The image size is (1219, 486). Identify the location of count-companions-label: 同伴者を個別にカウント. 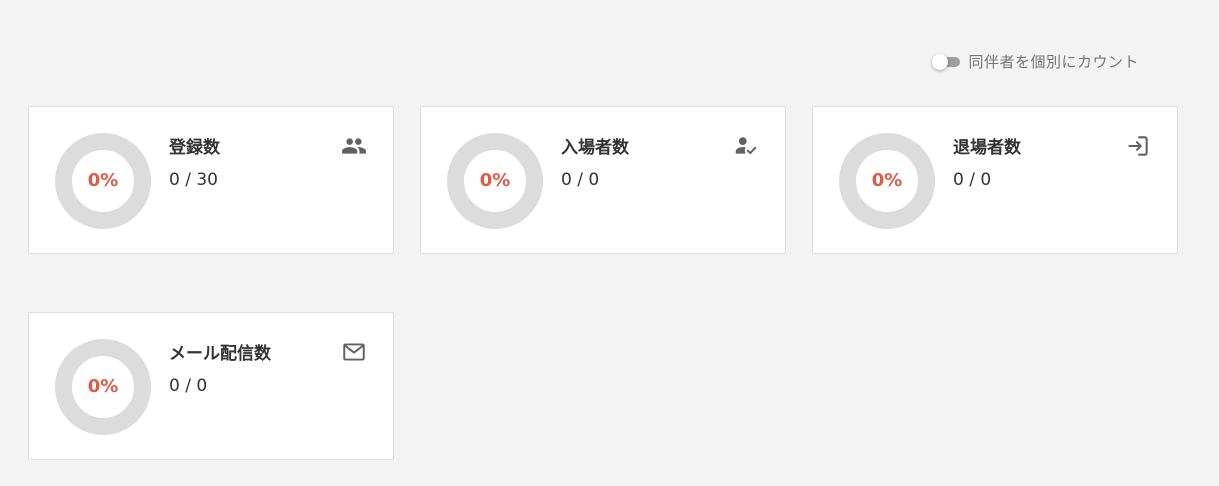
(1053, 62).